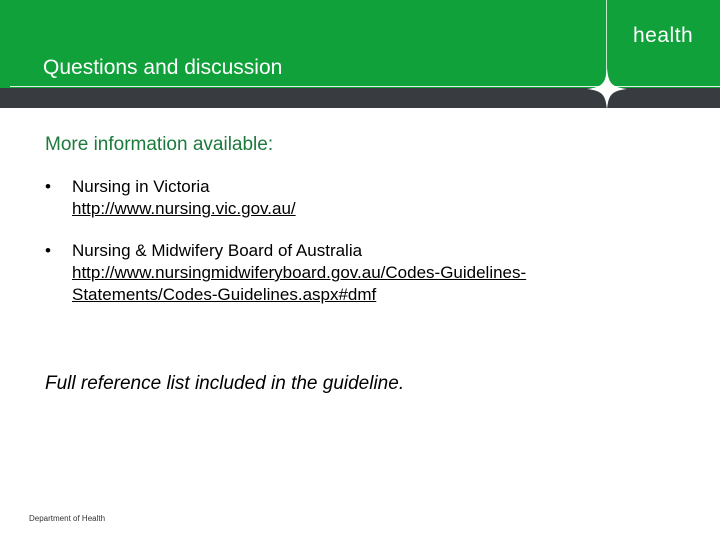 Image resolution: width=720 pixels, height=540 pixels. I want to click on link-nmba-line-2: Statements/Codes-Guidelines.aspx#dmf, so click(382, 295).